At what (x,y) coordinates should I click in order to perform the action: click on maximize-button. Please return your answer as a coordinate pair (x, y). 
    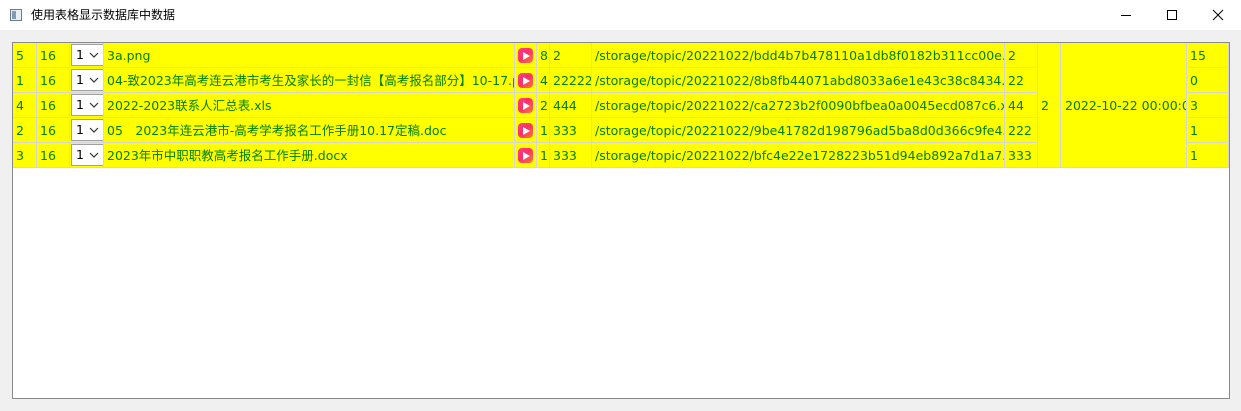
    Looking at the image, I should click on (1172, 15).